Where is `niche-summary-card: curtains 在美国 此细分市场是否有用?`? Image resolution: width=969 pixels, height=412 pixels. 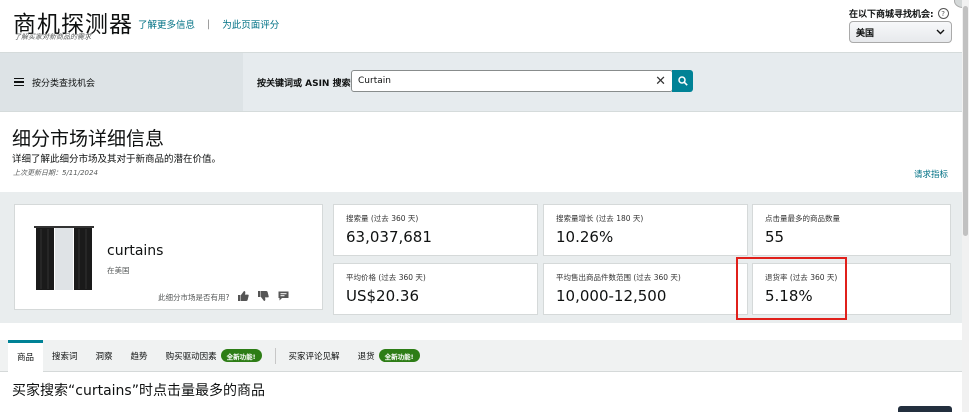
niche-summary-card: curtains 在美国 此细分市场是否有用? is located at coordinates (168, 257).